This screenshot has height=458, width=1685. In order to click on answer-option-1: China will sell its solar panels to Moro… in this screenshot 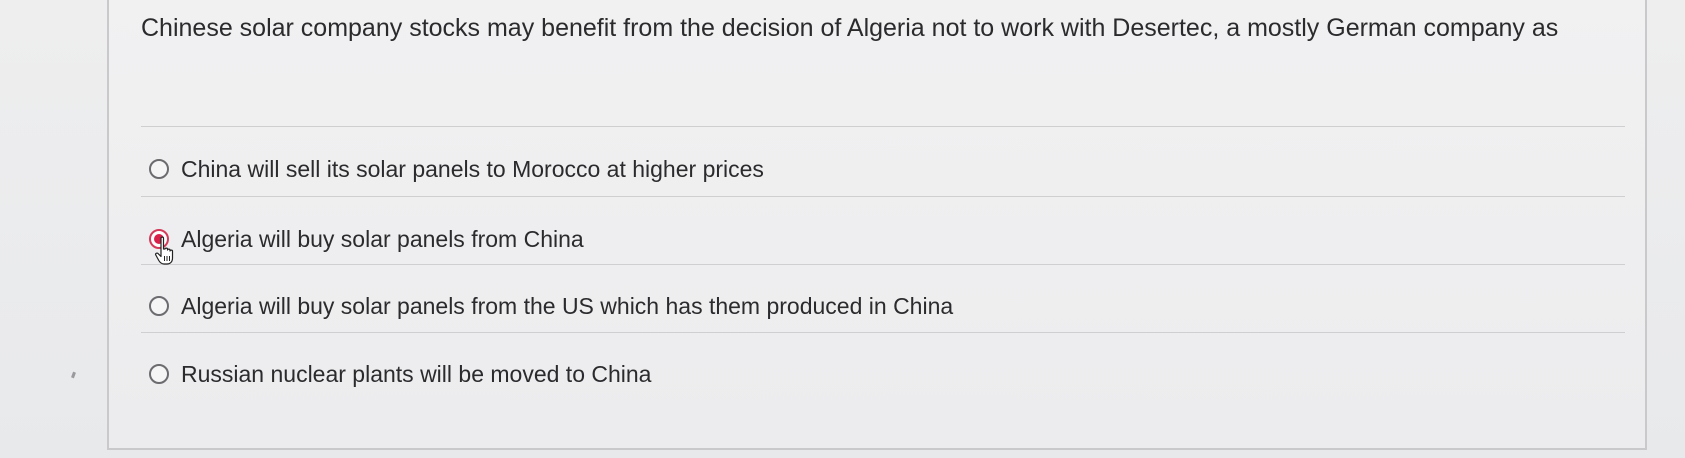, I will do `click(456, 169)`.